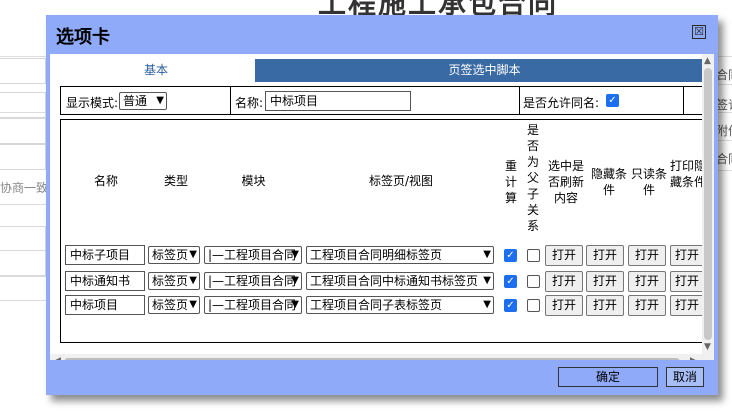  Describe the element at coordinates (400, 255) in the screenshot. I see `row-tab-view-select: 工程项目合同明细标签页 ▼` at that location.